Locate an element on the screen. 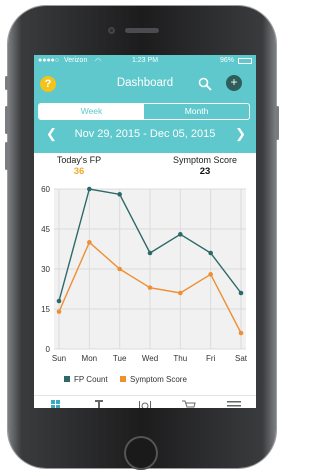 The height and width of the screenshot is (472, 320). tab-menu is located at coordinates (234, 402).